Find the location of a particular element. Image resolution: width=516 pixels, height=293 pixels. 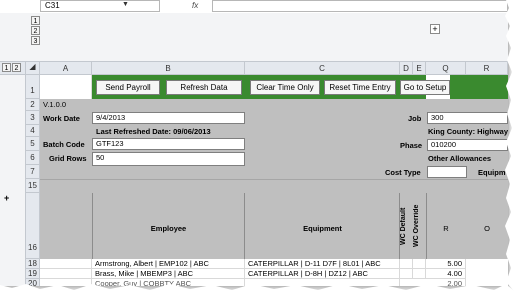

row-header-20: 20 is located at coordinates (33, 282).